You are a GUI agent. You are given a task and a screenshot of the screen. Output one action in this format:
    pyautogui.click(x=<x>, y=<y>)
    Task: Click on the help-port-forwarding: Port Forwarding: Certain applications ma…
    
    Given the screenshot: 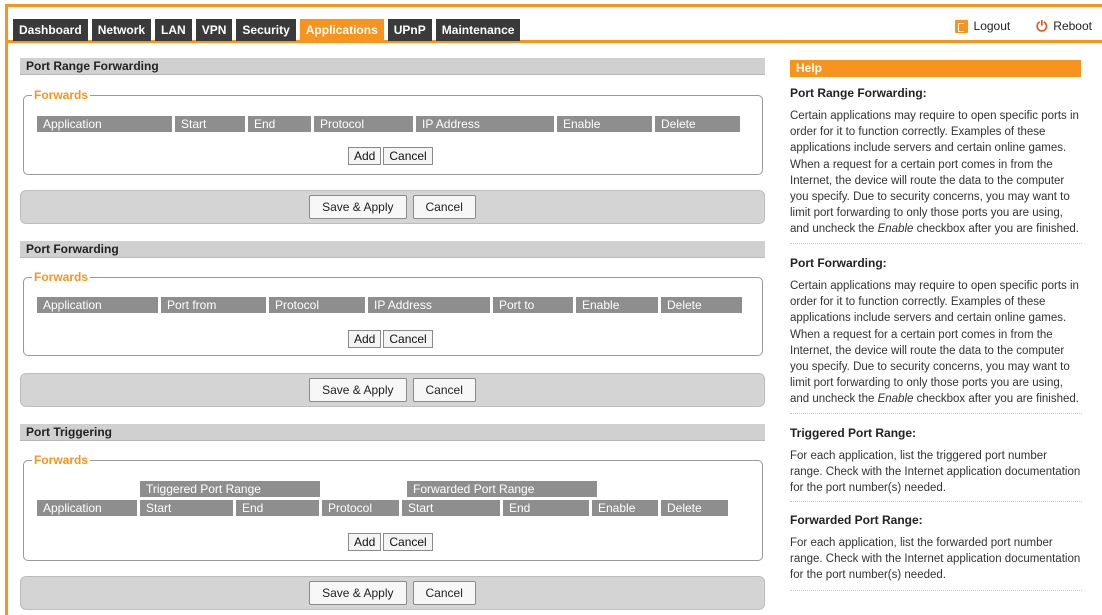 What is the action you would take?
    pyautogui.click(x=936, y=332)
    